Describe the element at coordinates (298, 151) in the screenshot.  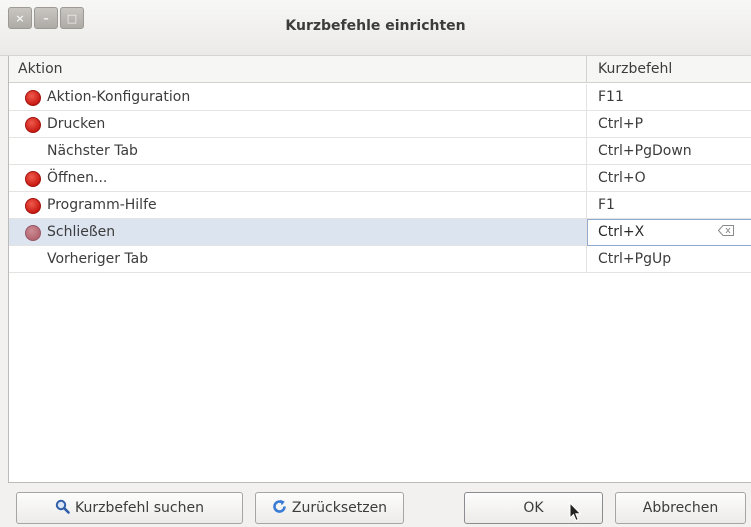
I see `action-cell: Nächster Tab` at that location.